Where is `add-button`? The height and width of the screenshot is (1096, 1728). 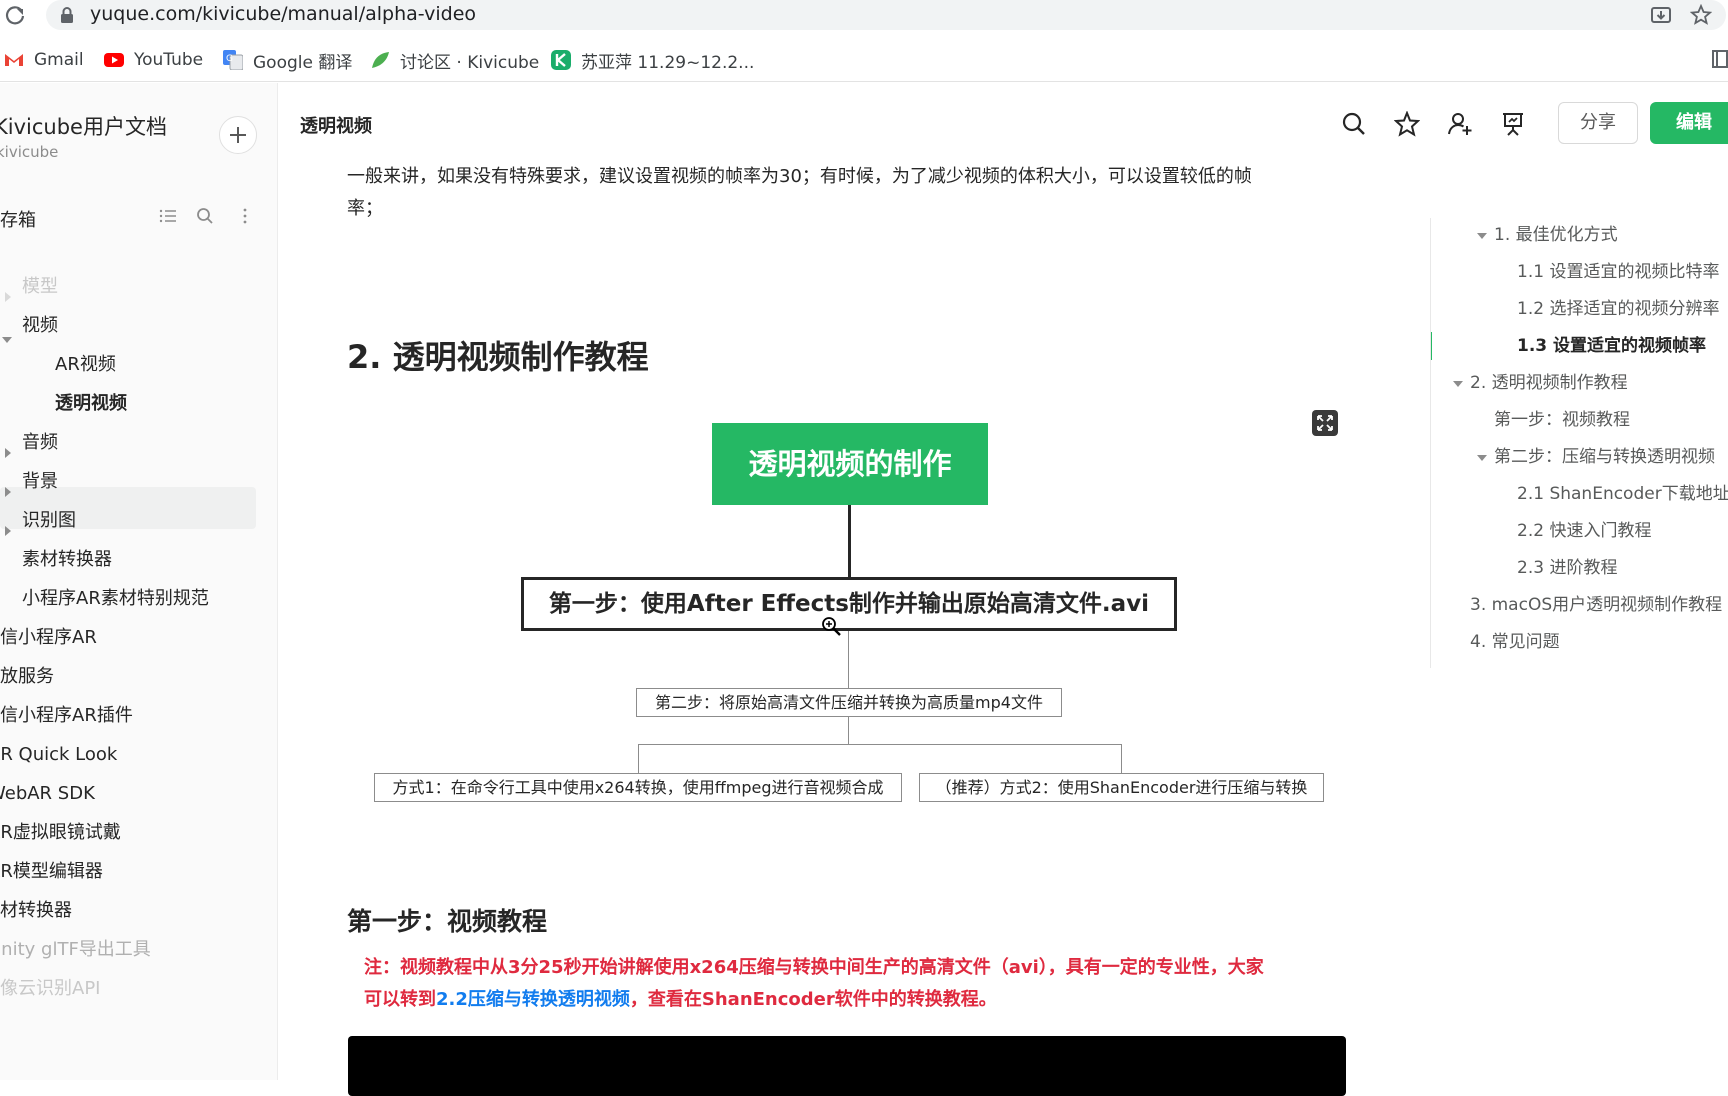
add-button is located at coordinates (238, 135).